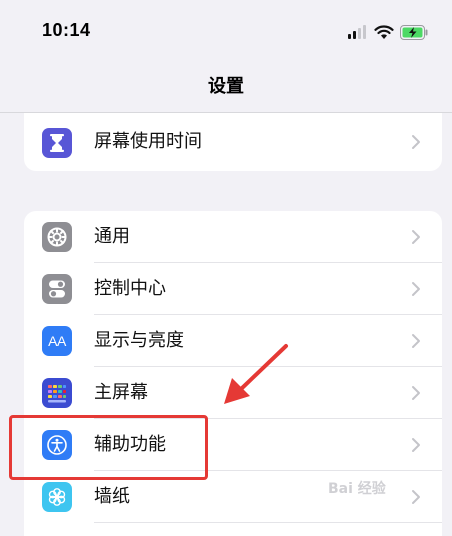 The width and height of the screenshot is (452, 536). I want to click on battery-charging-icon, so click(414, 32).